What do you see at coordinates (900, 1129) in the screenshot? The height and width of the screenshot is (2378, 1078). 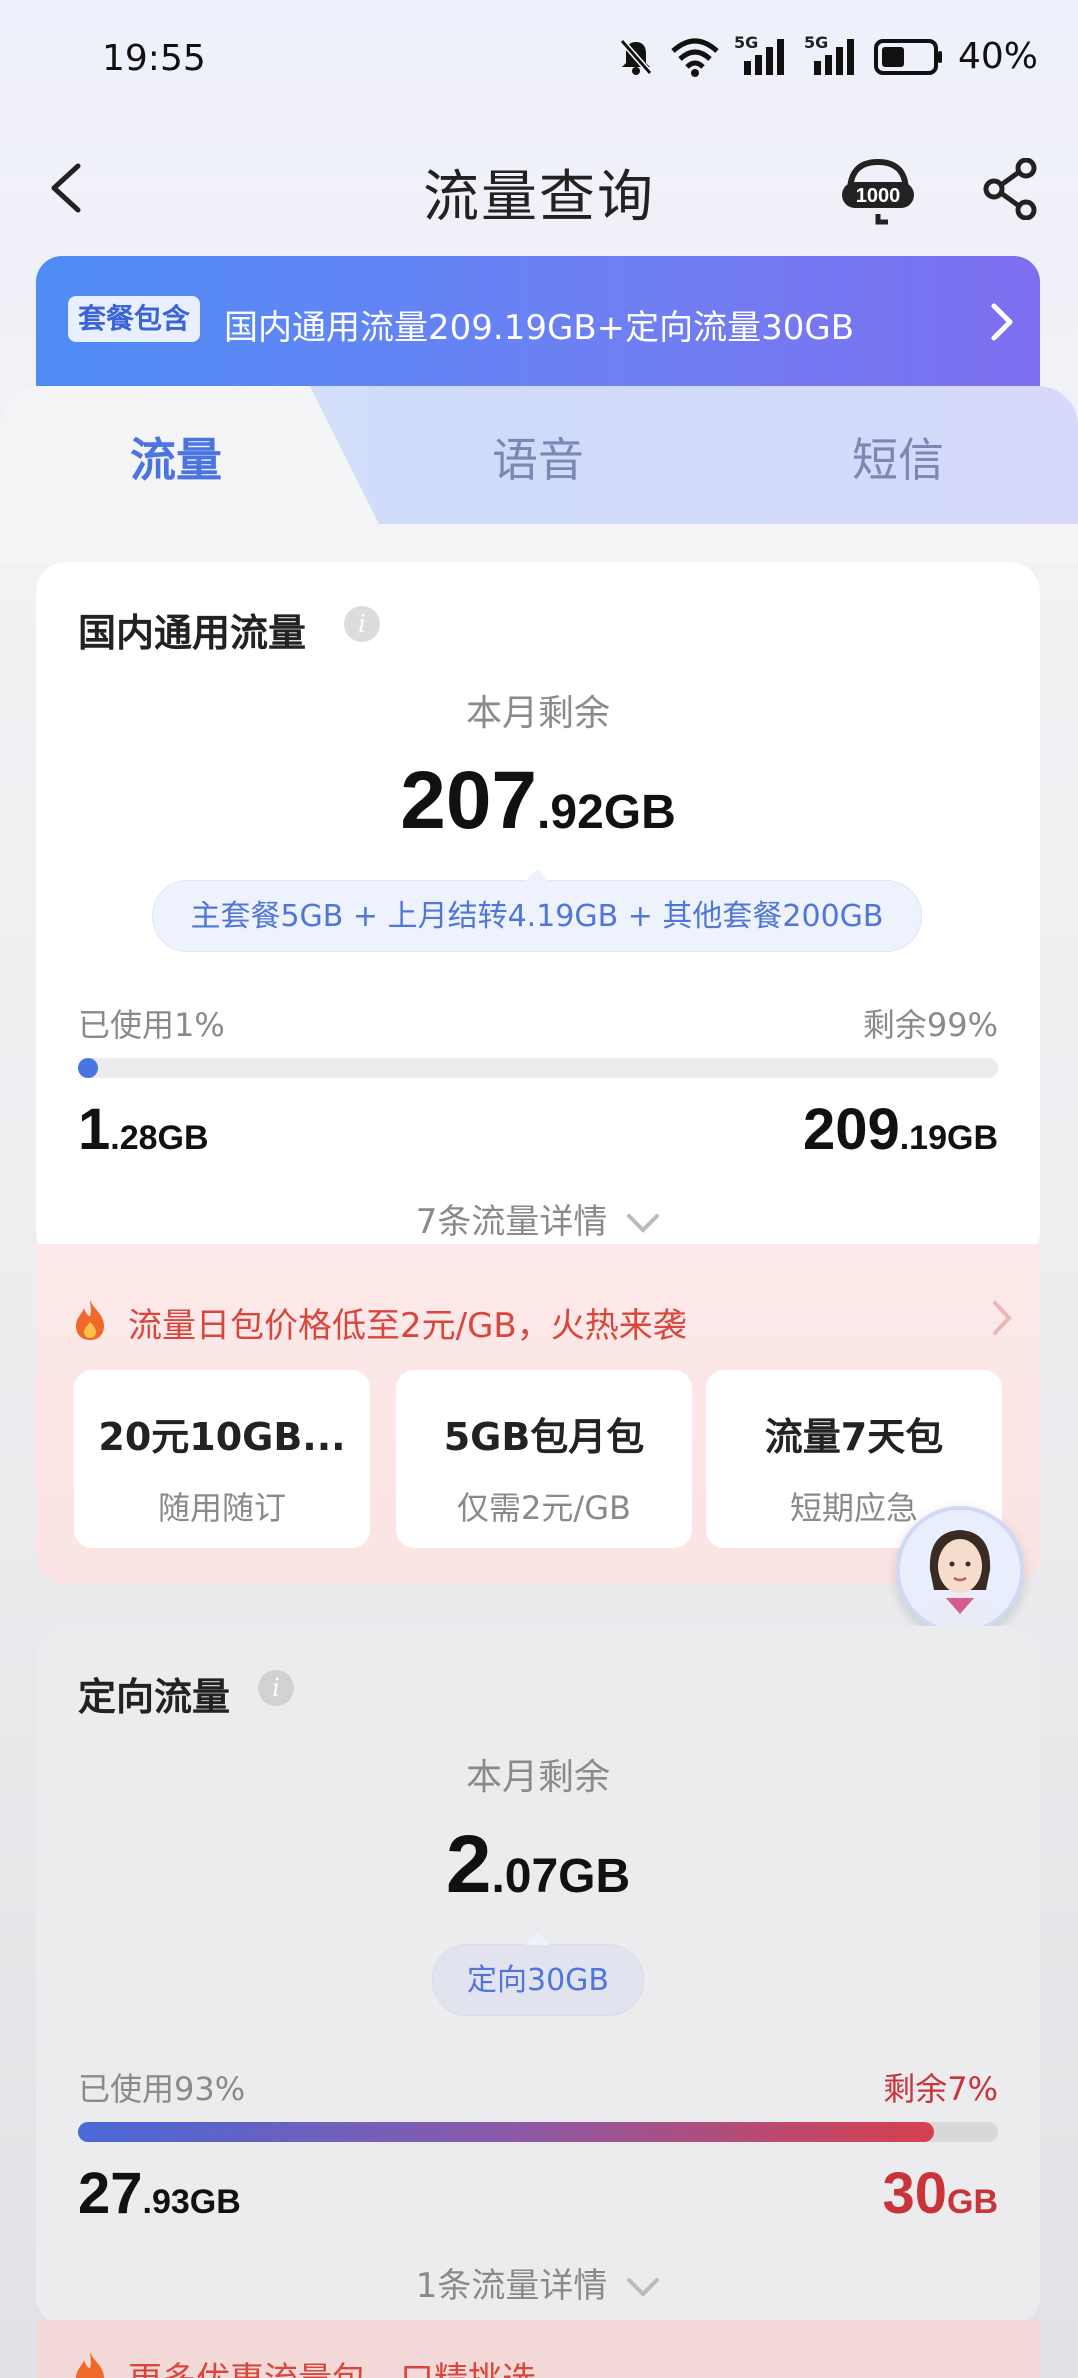 I see `total-amount: 209.19GB` at bounding box center [900, 1129].